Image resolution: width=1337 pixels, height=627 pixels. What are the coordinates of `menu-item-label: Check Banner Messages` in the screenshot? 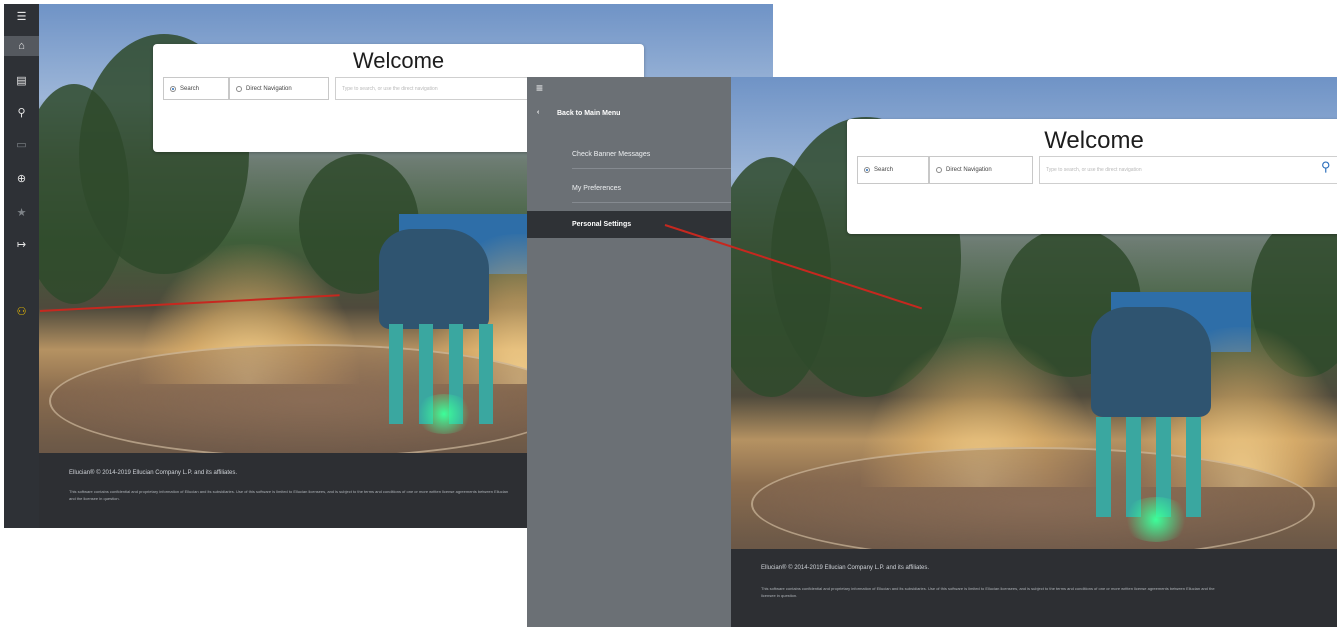 It's located at (611, 154).